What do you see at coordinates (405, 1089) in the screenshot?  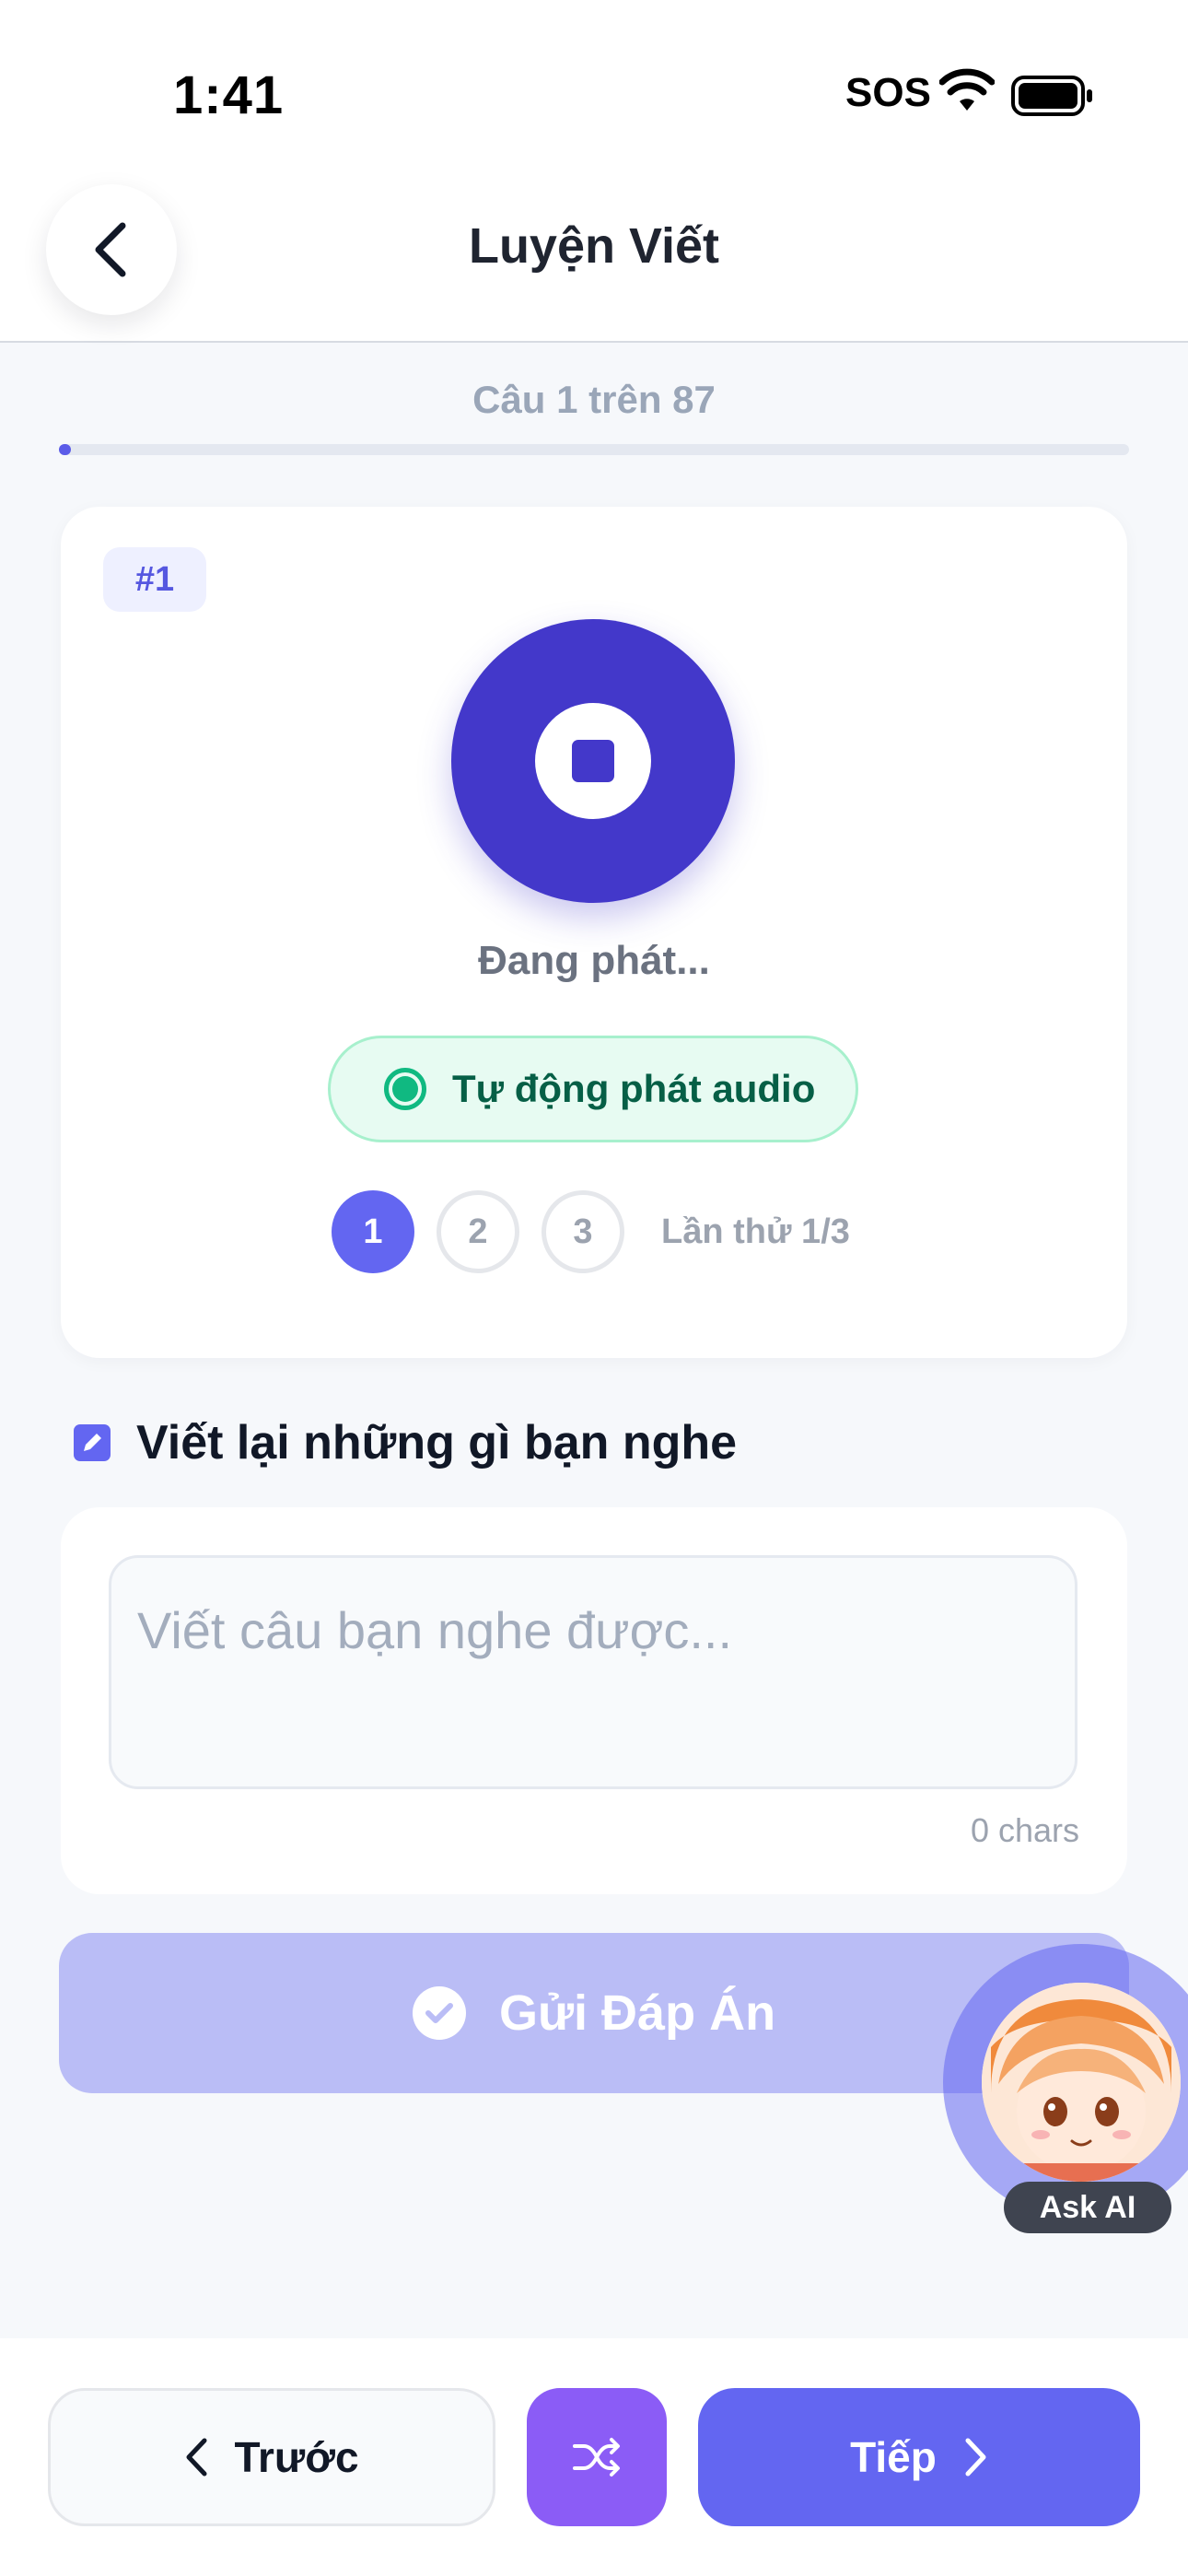 I see `radio-on-icon` at bounding box center [405, 1089].